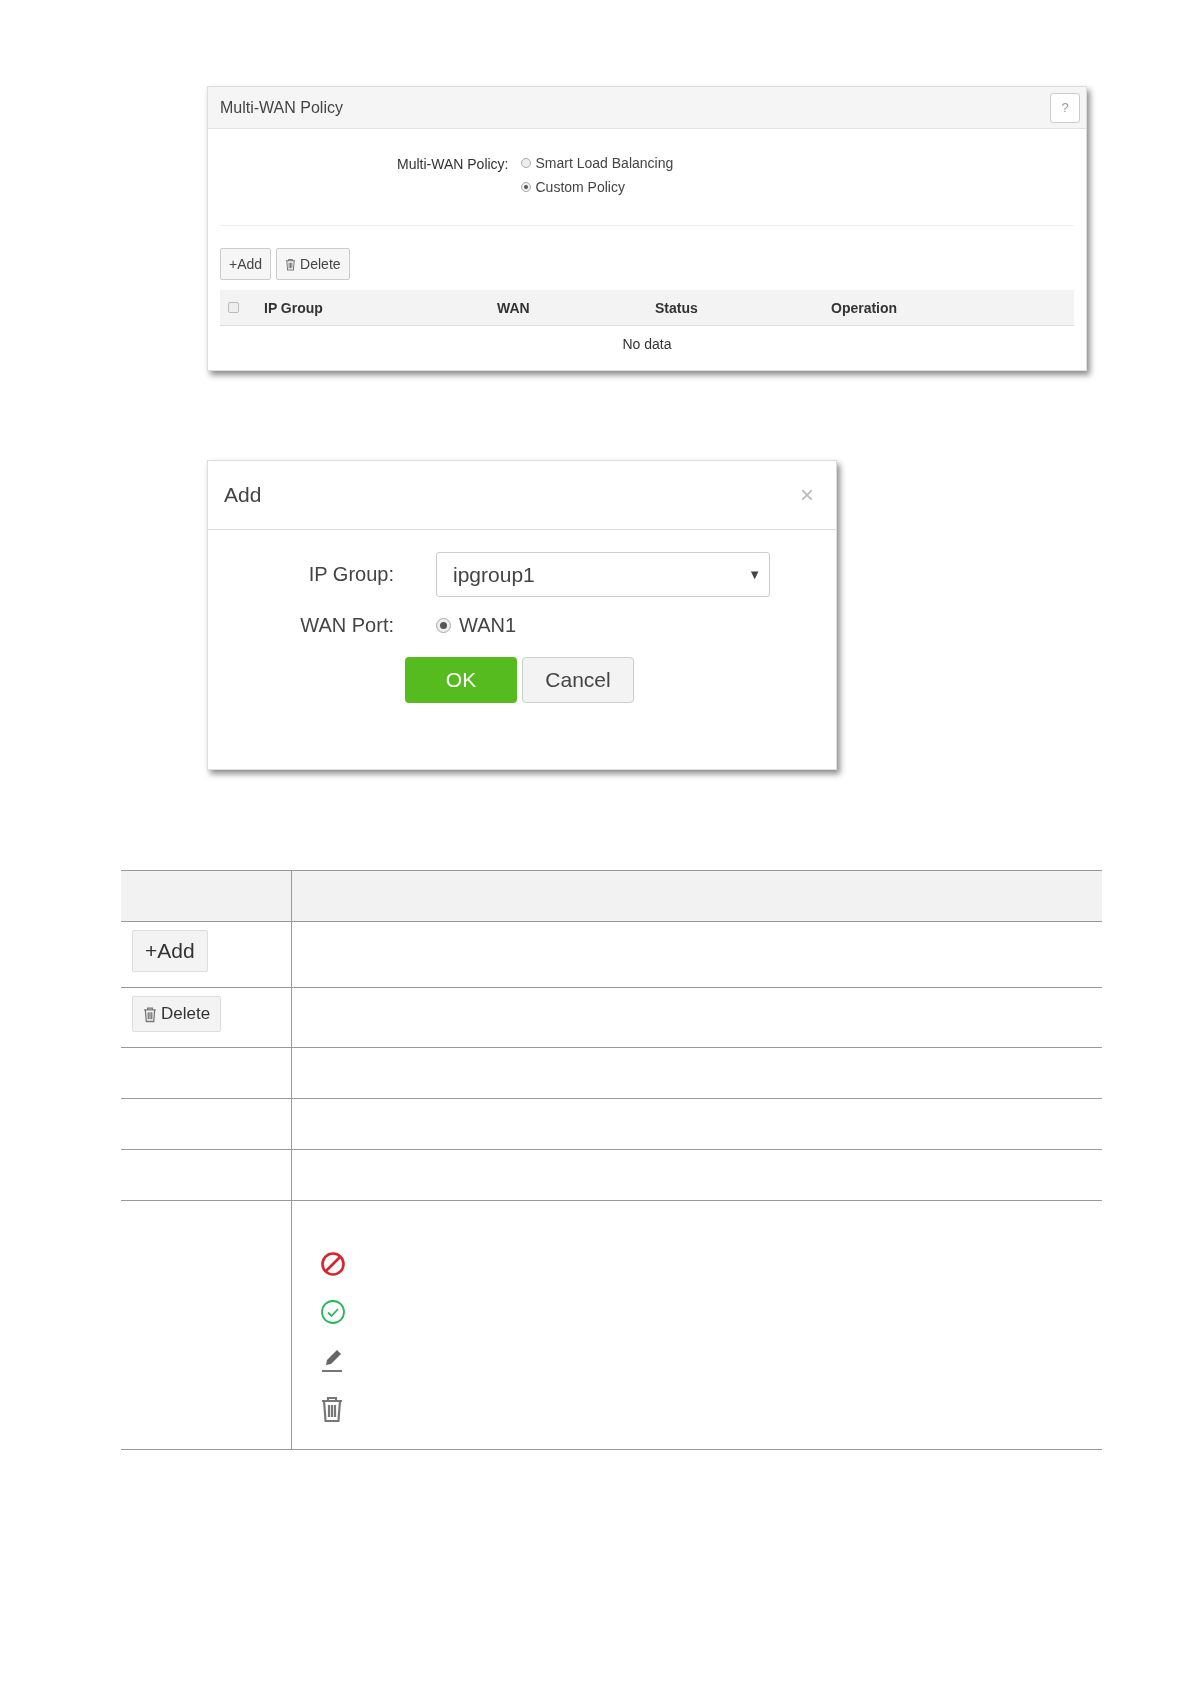  Describe the element at coordinates (603, 574) in the screenshot. I see `ip-group-dropdown: ipgroup1 ▼` at that location.